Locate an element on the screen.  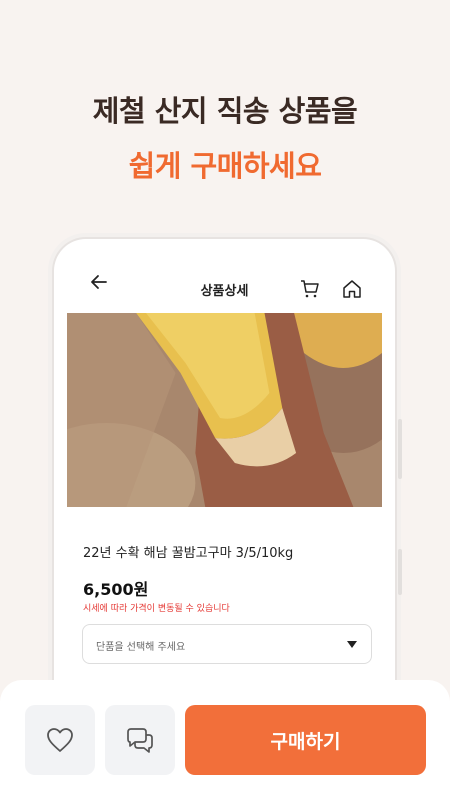
option-select-placeholder: 단품을 선택해 주세요 is located at coordinates (141, 647).